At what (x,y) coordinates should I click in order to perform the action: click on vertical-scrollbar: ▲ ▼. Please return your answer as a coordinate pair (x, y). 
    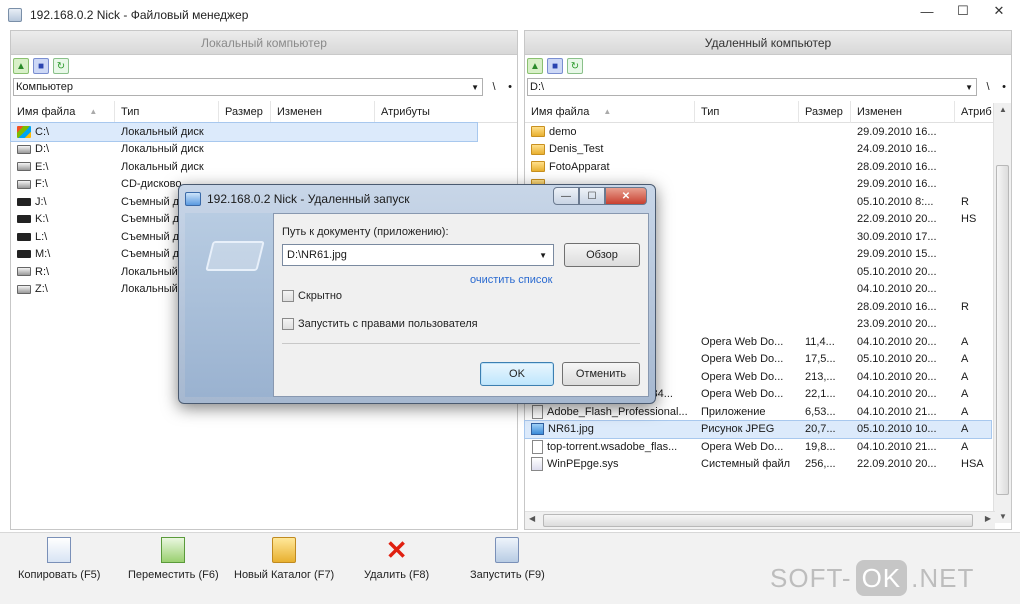
    Looking at the image, I should click on (1002, 313).